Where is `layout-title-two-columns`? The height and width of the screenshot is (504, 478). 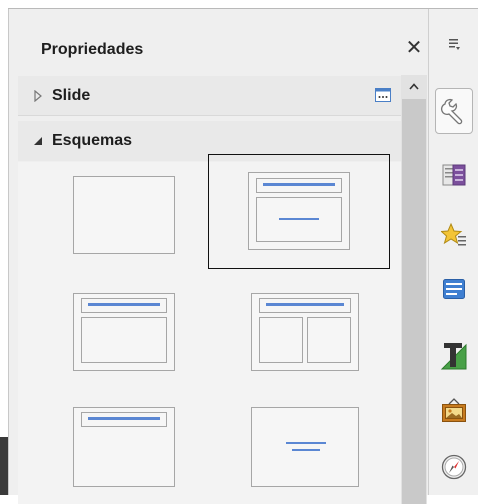
layout-title-two-columns is located at coordinates (311, 329).